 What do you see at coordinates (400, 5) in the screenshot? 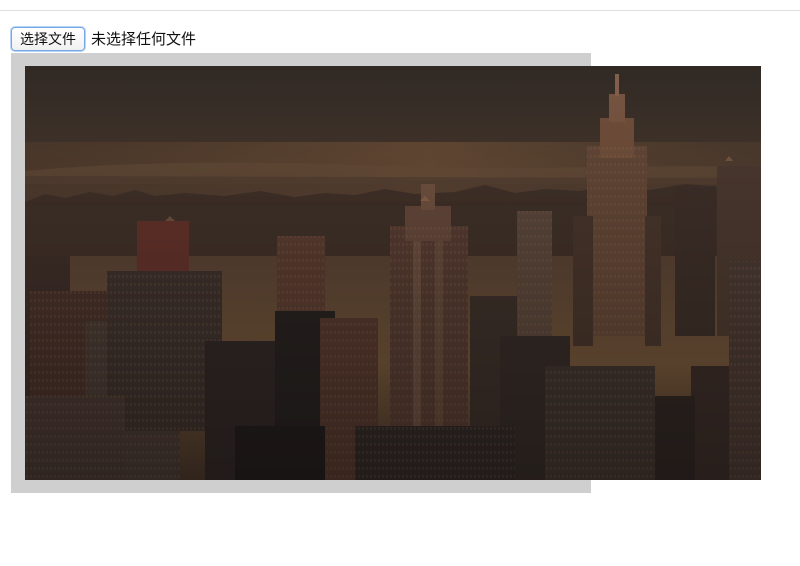
I see `browser-top-edge` at bounding box center [400, 5].